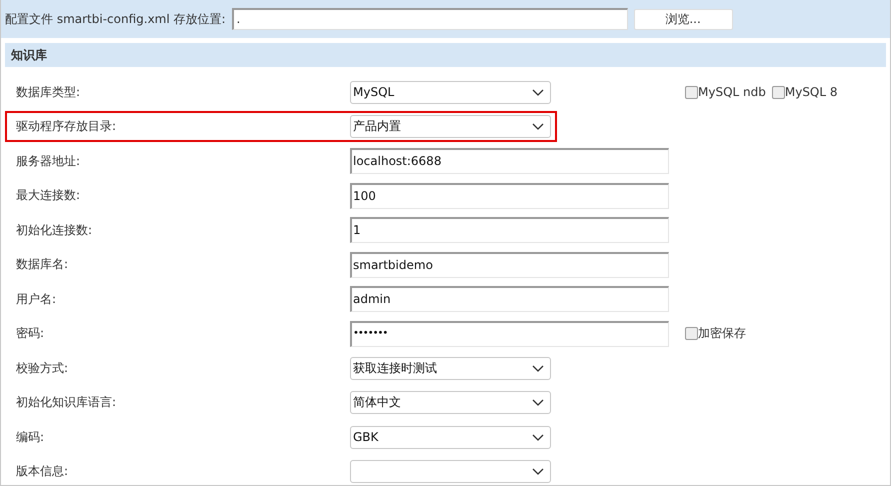  What do you see at coordinates (450, 472) in the screenshot?
I see `dropdown` at bounding box center [450, 472].